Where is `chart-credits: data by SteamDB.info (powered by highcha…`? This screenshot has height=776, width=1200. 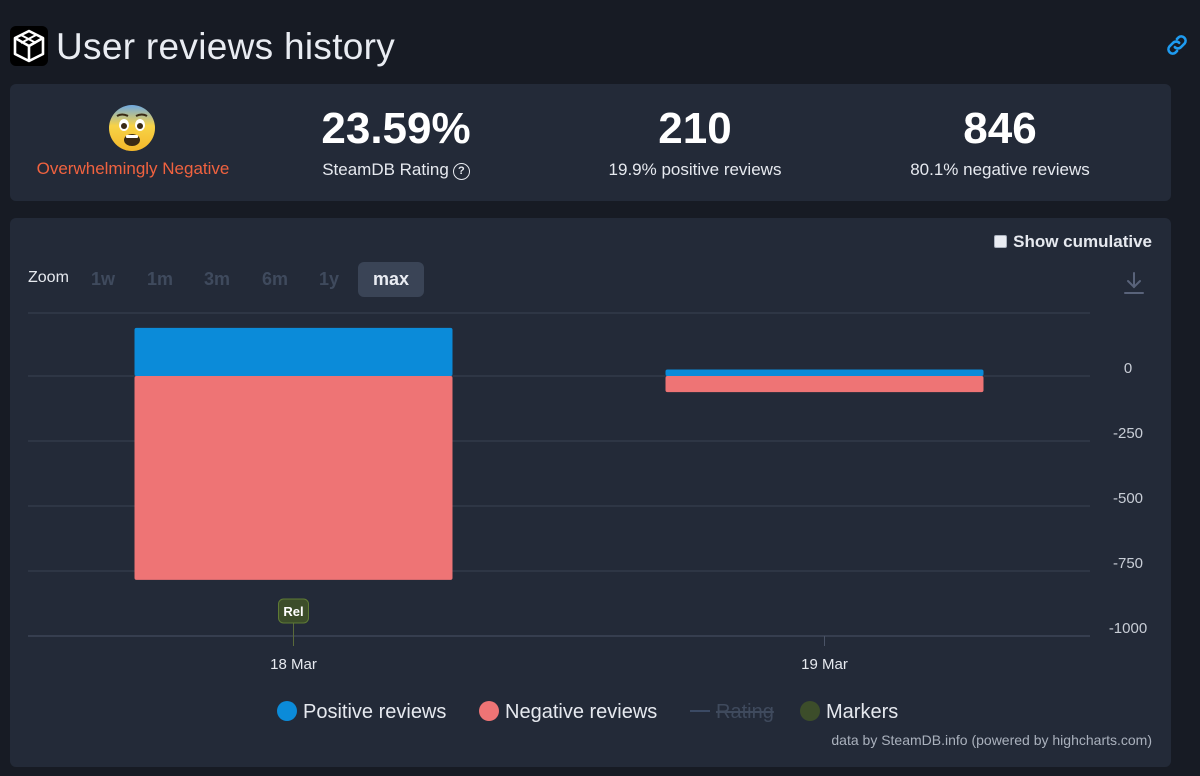
chart-credits: data by SteamDB.info (powered by highcha… is located at coordinates (991, 740).